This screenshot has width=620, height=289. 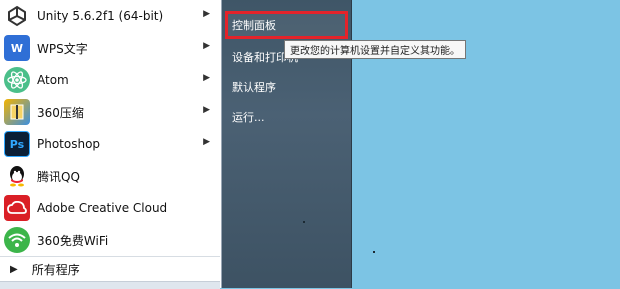 I want to click on qq-icon, so click(x=17, y=176).